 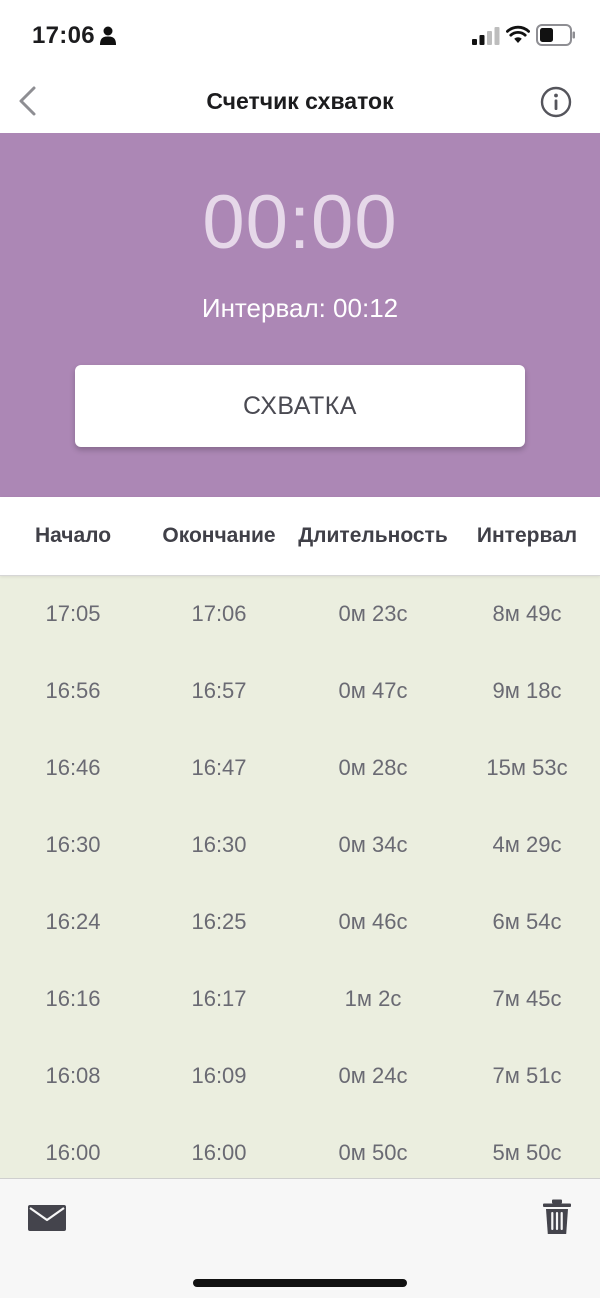 What do you see at coordinates (373, 998) in the screenshot?
I see `cell-duration: 1м 2с` at bounding box center [373, 998].